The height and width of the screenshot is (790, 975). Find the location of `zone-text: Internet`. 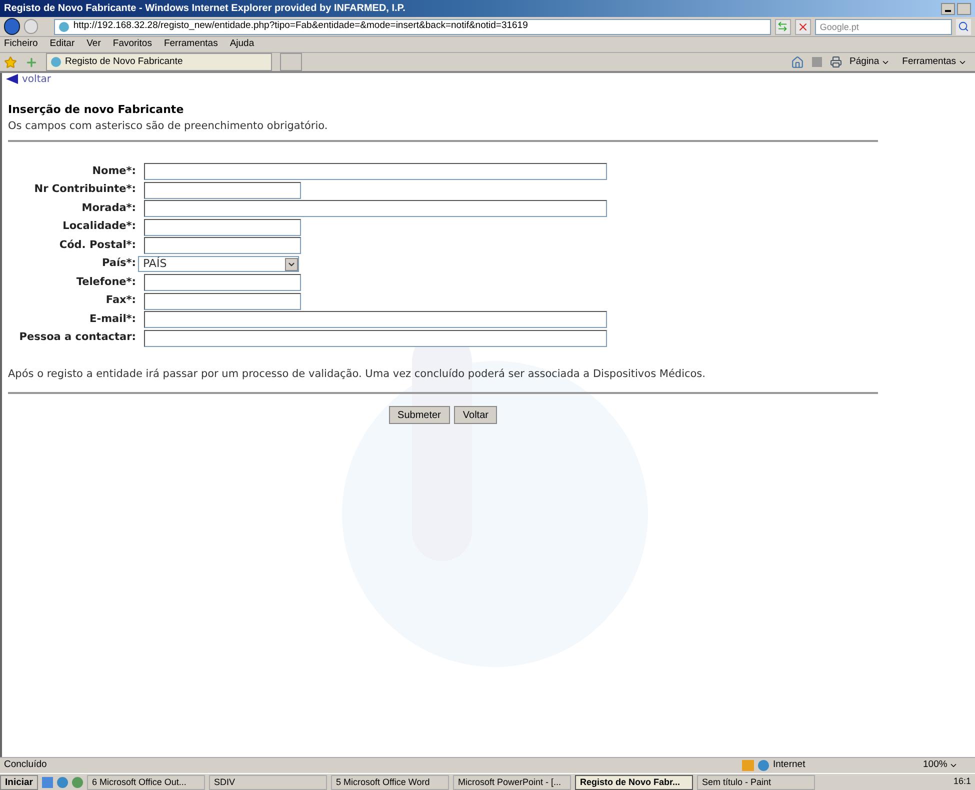

zone-text: Internet is located at coordinates (789, 765).